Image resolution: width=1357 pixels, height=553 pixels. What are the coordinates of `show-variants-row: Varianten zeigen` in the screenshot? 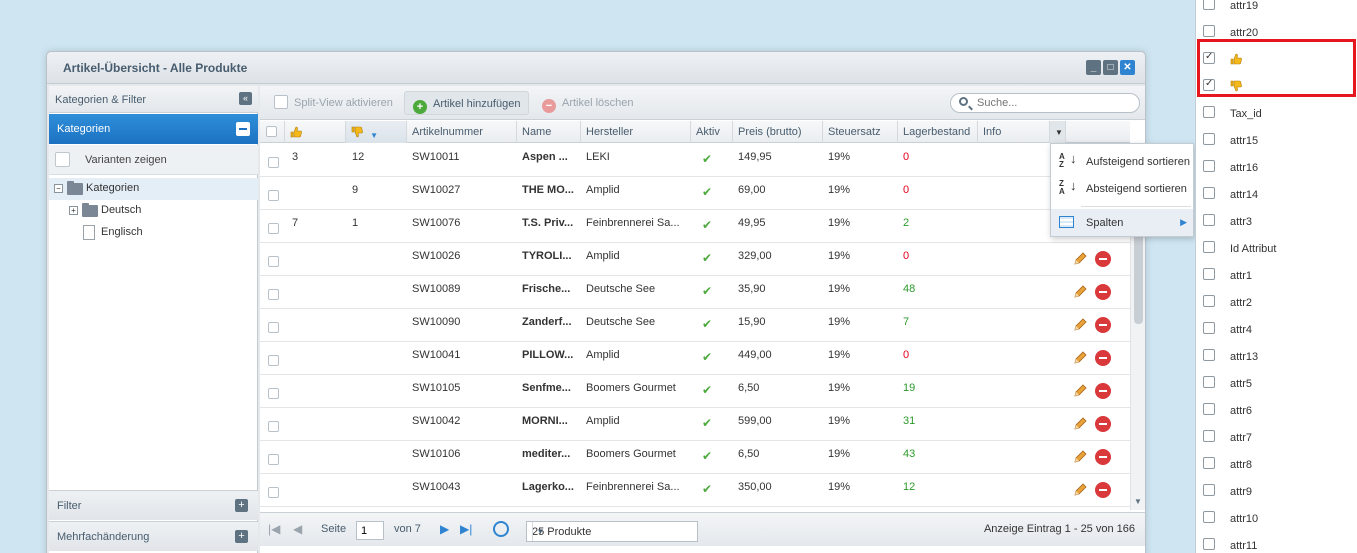 It's located at (153, 160).